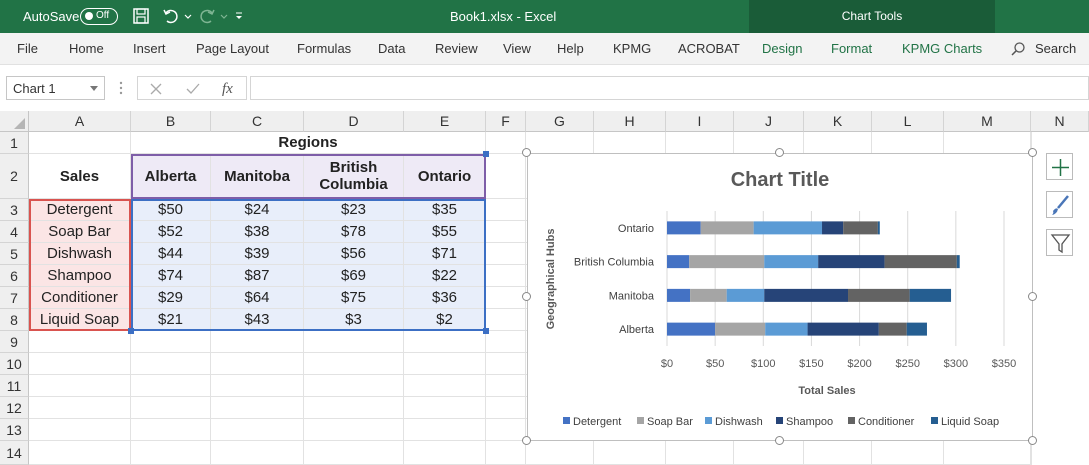 This screenshot has width=1089, height=465. Describe the element at coordinates (257, 232) in the screenshot. I see `value-cell: $38` at that location.